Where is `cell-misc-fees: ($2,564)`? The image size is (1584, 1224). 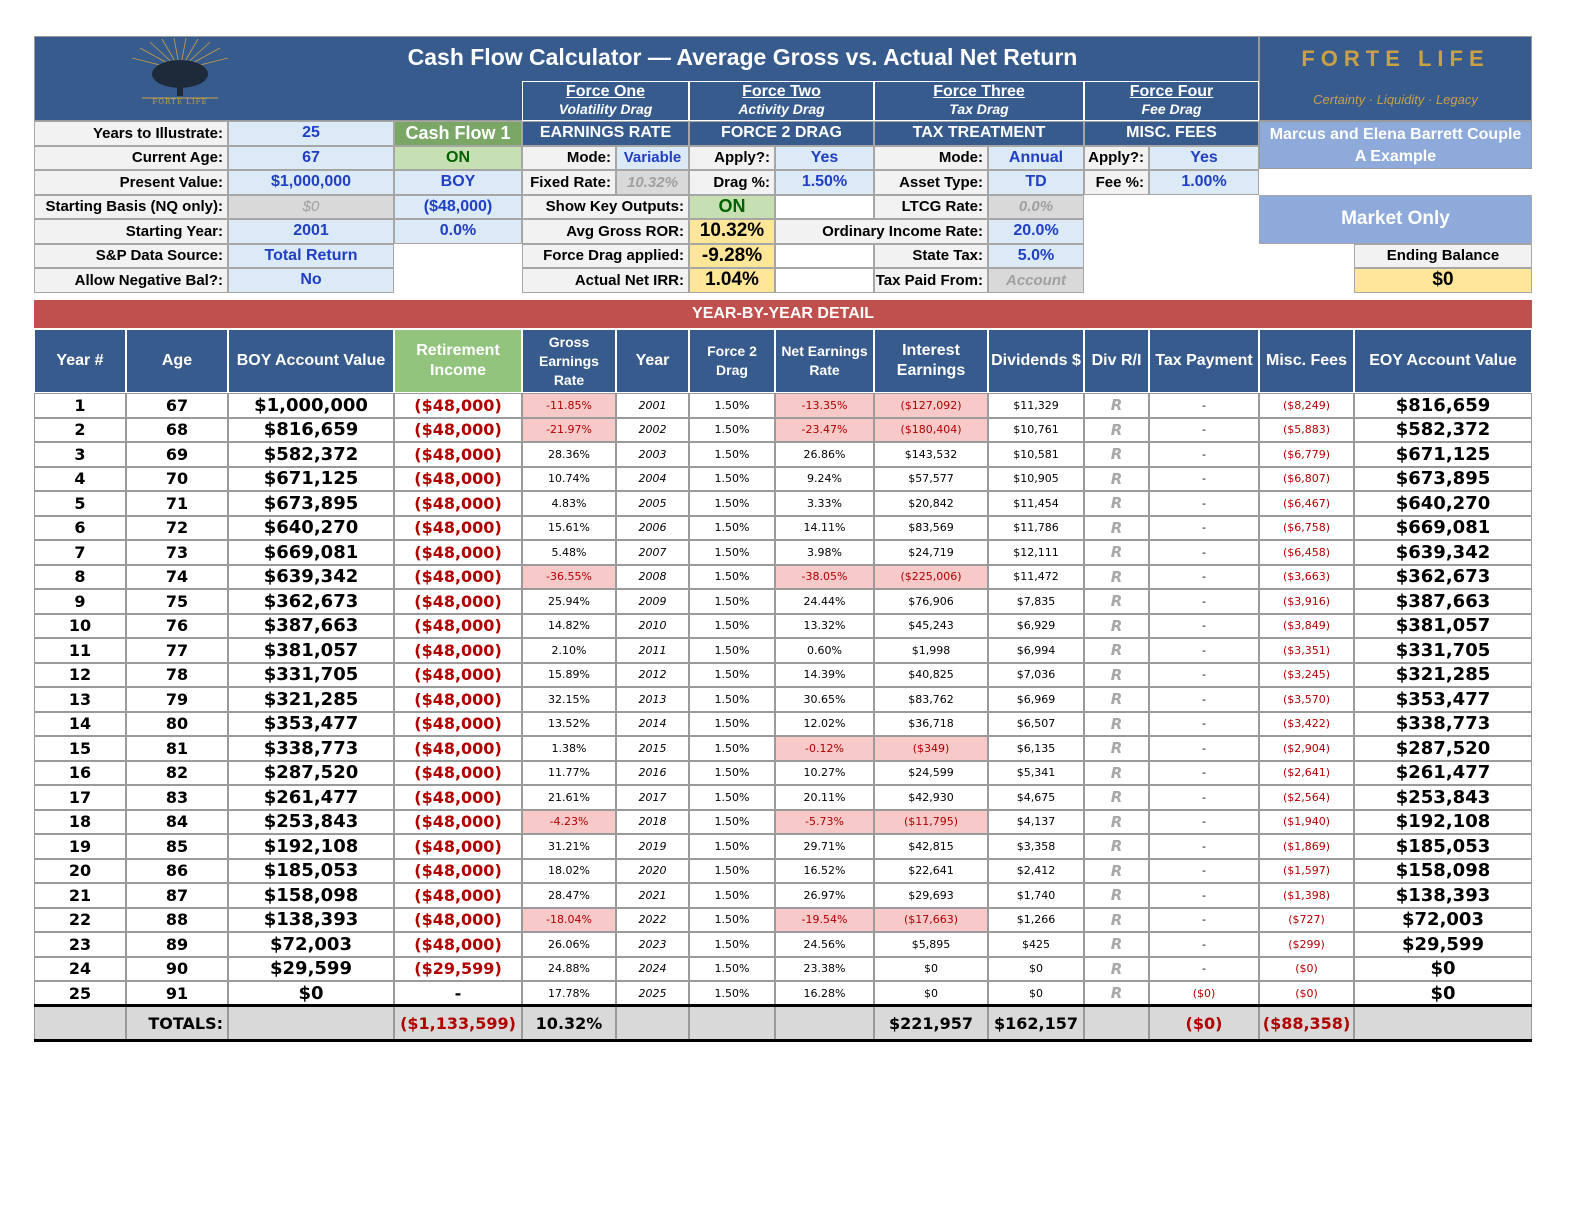 cell-misc-fees: ($2,564) is located at coordinates (1306, 797).